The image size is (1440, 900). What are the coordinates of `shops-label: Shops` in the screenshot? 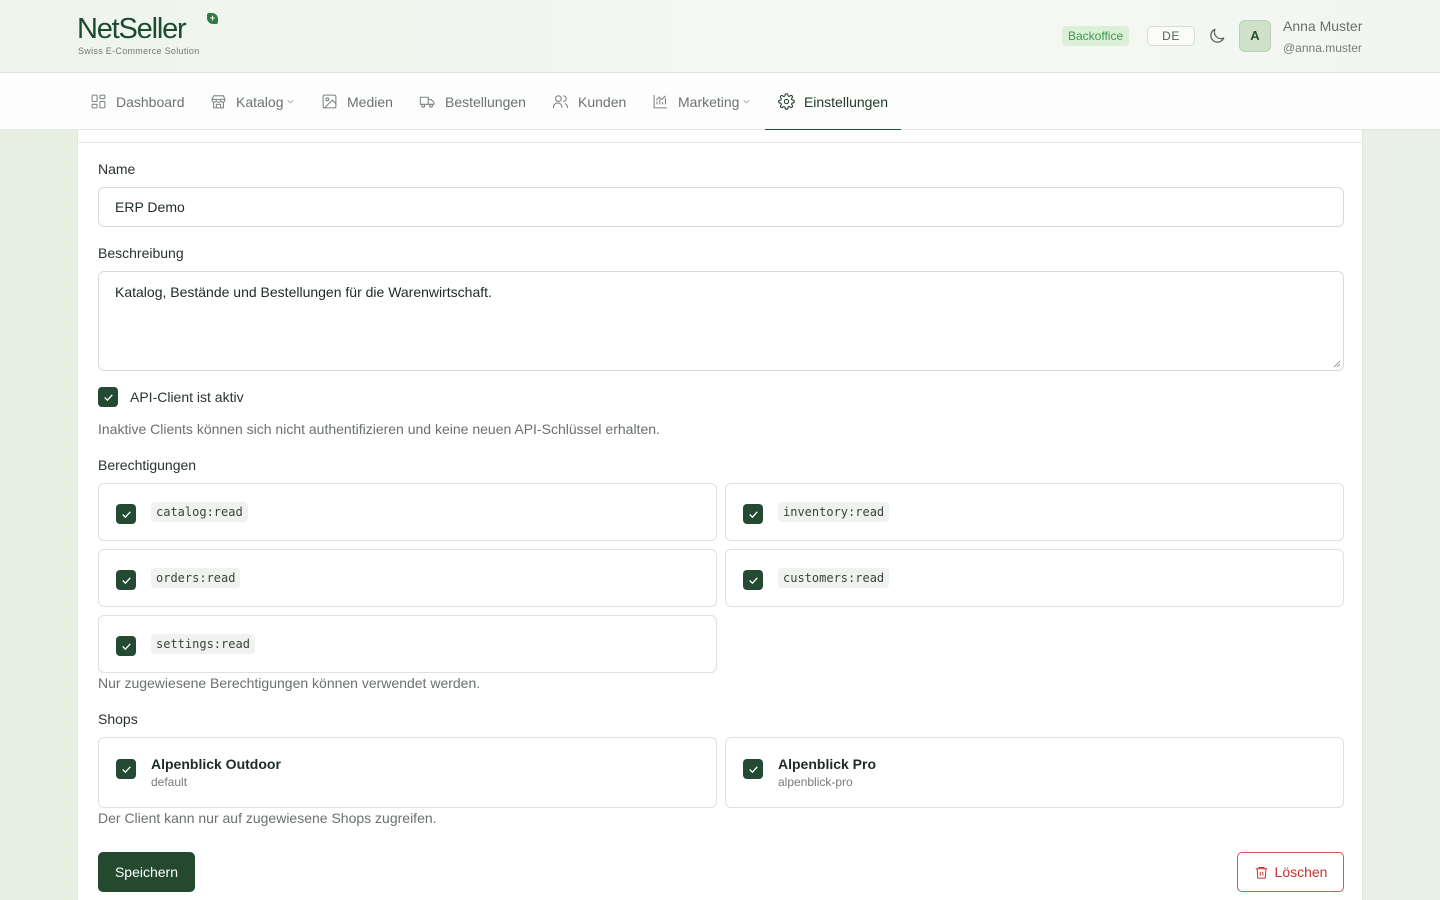 It's located at (118, 719).